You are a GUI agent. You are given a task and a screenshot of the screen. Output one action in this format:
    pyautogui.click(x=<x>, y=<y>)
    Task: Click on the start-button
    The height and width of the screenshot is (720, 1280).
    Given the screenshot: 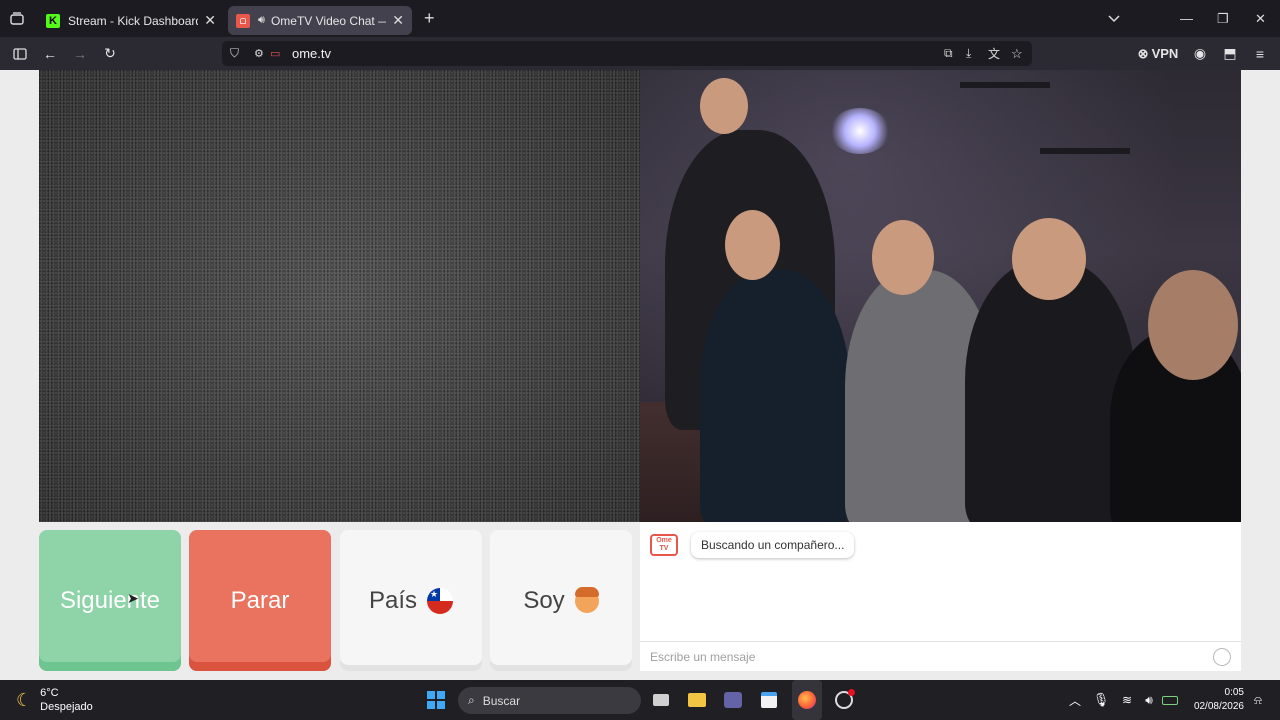 What is the action you would take?
    pyautogui.click(x=436, y=700)
    